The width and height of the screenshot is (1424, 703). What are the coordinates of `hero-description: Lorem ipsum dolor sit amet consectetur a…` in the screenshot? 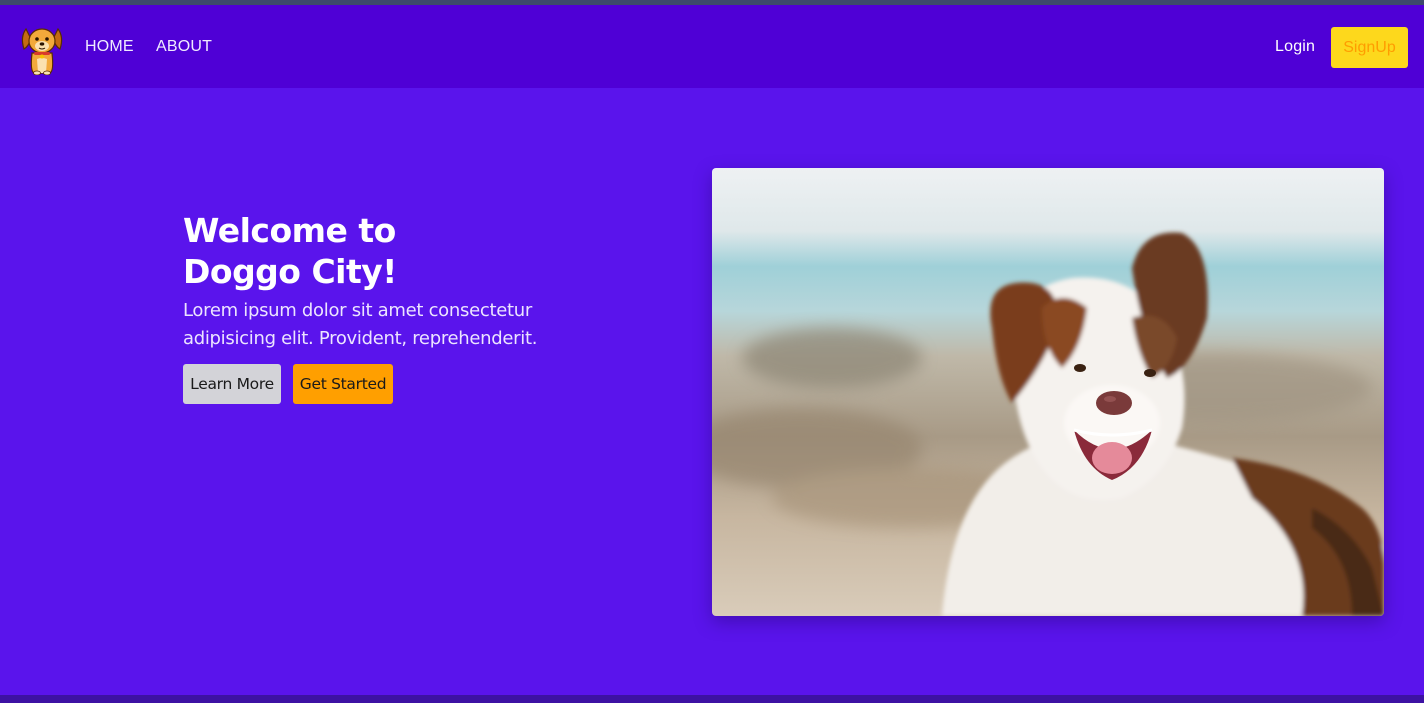 It's located at (360, 324).